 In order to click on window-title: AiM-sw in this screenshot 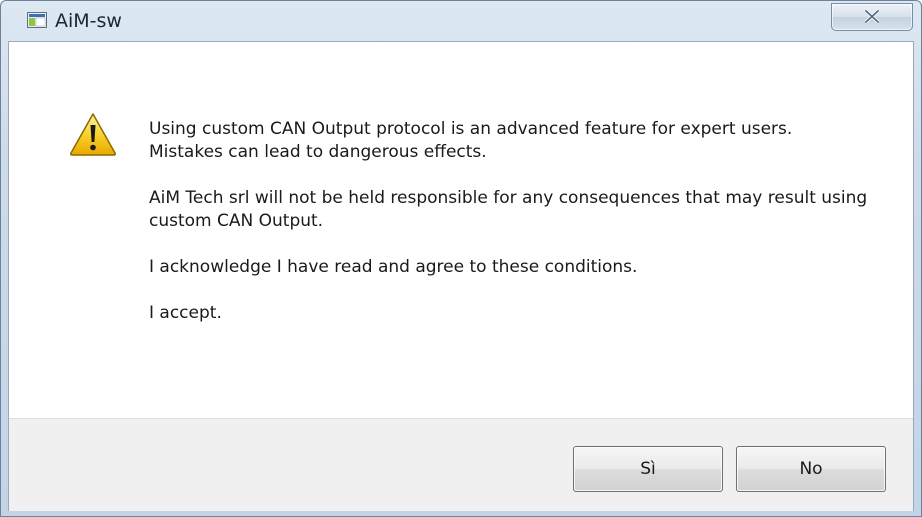, I will do `click(88, 21)`.